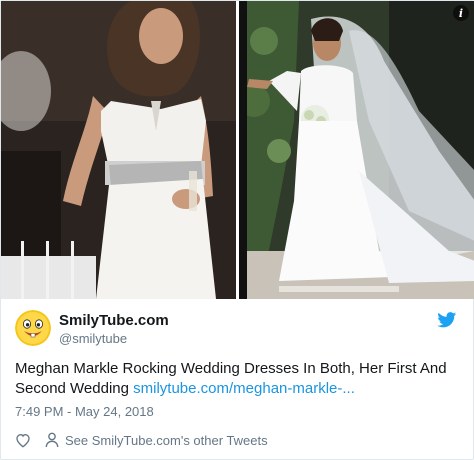 The height and width of the screenshot is (460, 474). I want to click on smiley-avatar-icon, so click(33, 328).